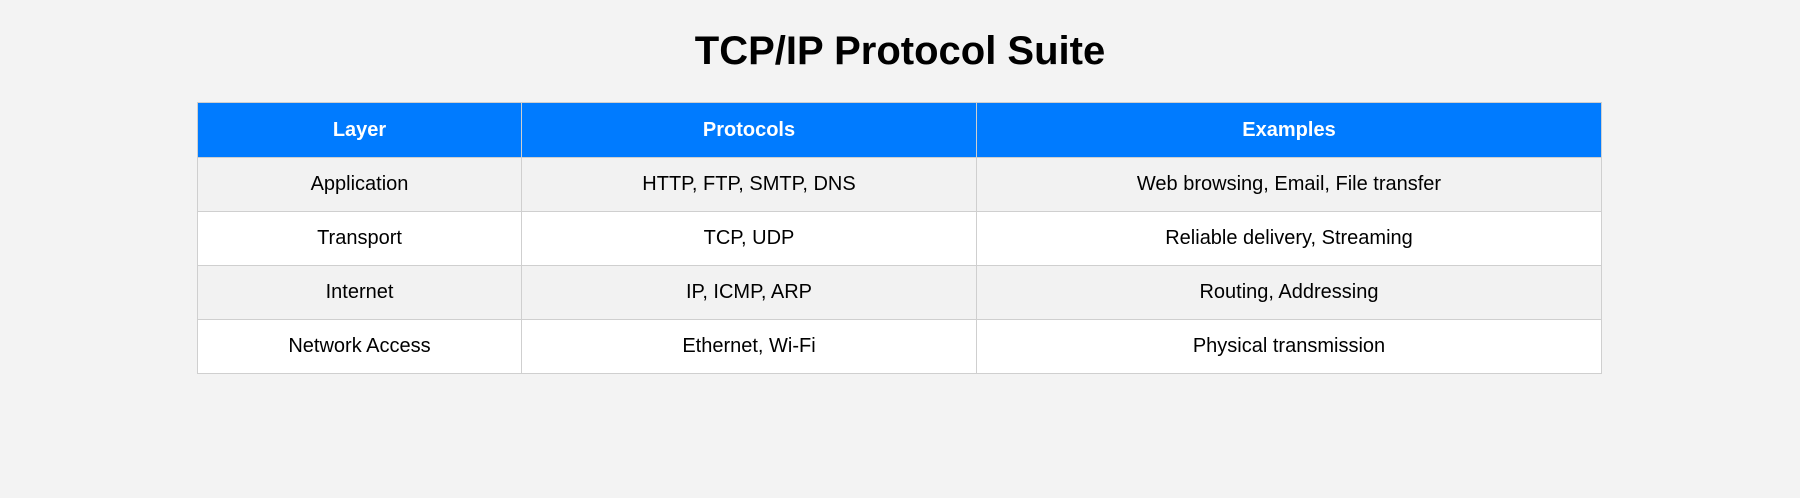 This screenshot has width=1800, height=498. What do you see at coordinates (1289, 238) in the screenshot?
I see `cell-examples: Reliable delivery, Streaming` at bounding box center [1289, 238].